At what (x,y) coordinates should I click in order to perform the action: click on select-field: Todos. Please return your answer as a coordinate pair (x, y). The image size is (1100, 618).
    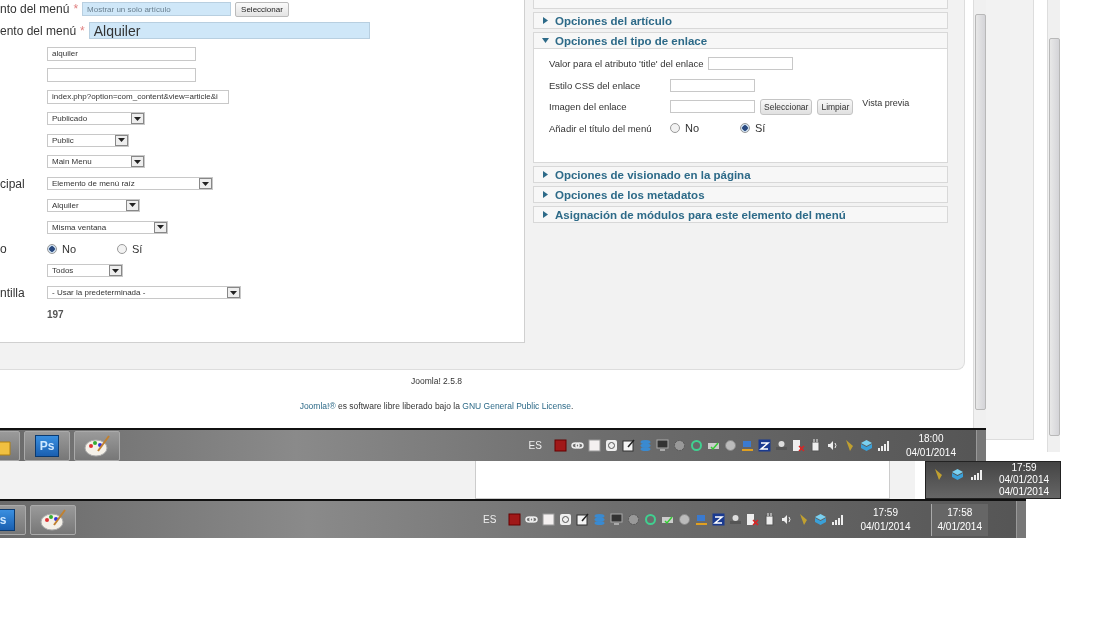
    Looking at the image, I should click on (85, 270).